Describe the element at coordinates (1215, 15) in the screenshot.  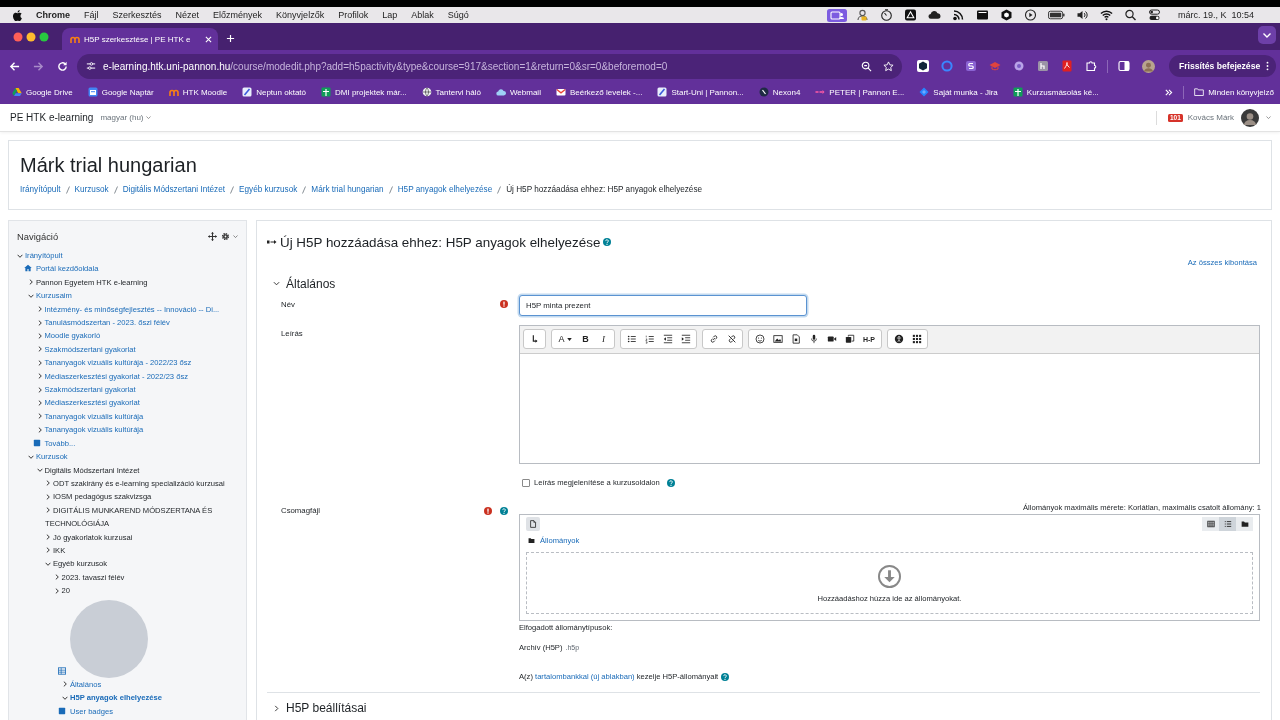
I see `clock: márc. 19., K 10:54` at that location.